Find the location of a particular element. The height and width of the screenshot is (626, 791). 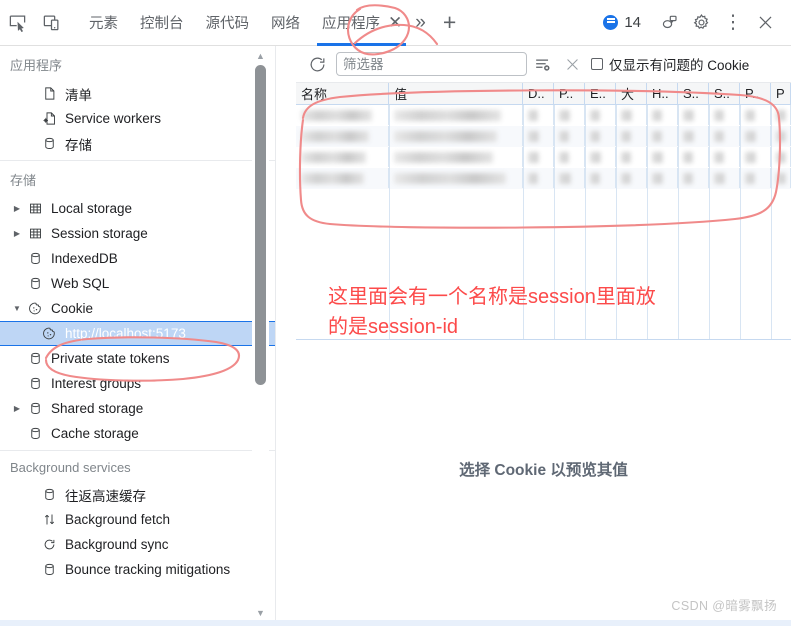

sidebar-item: ▶清单 is located at coordinates (137, 93).